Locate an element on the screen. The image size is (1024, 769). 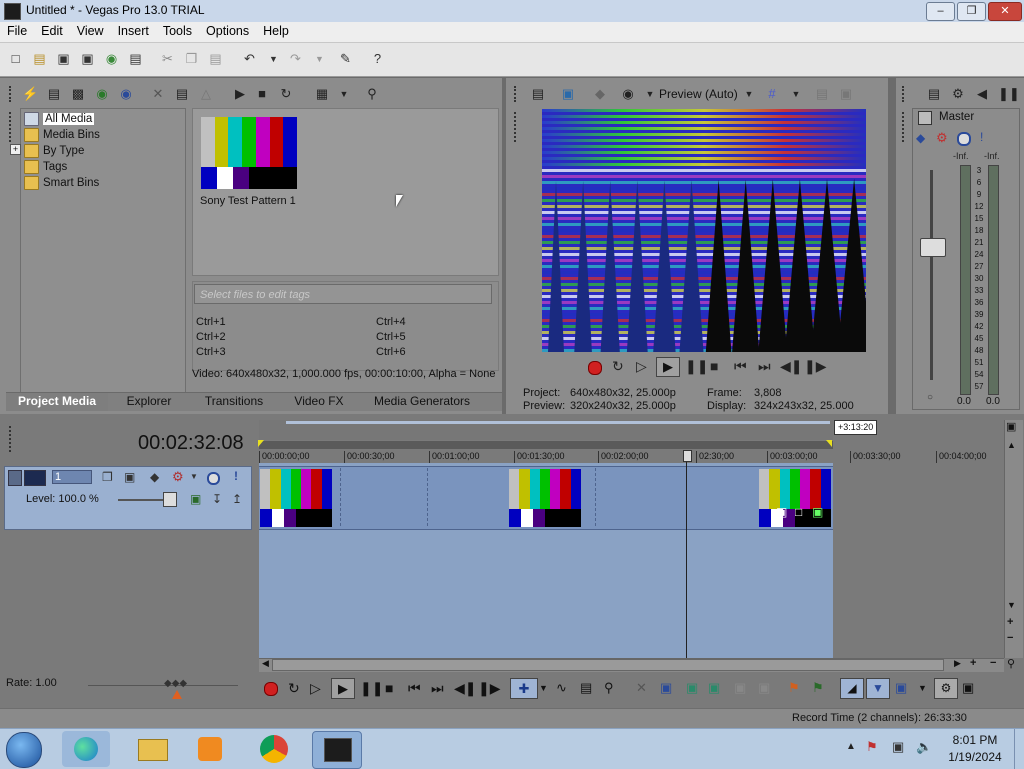
scroll-right-icon: ▶ is located at coordinates (957, 663).